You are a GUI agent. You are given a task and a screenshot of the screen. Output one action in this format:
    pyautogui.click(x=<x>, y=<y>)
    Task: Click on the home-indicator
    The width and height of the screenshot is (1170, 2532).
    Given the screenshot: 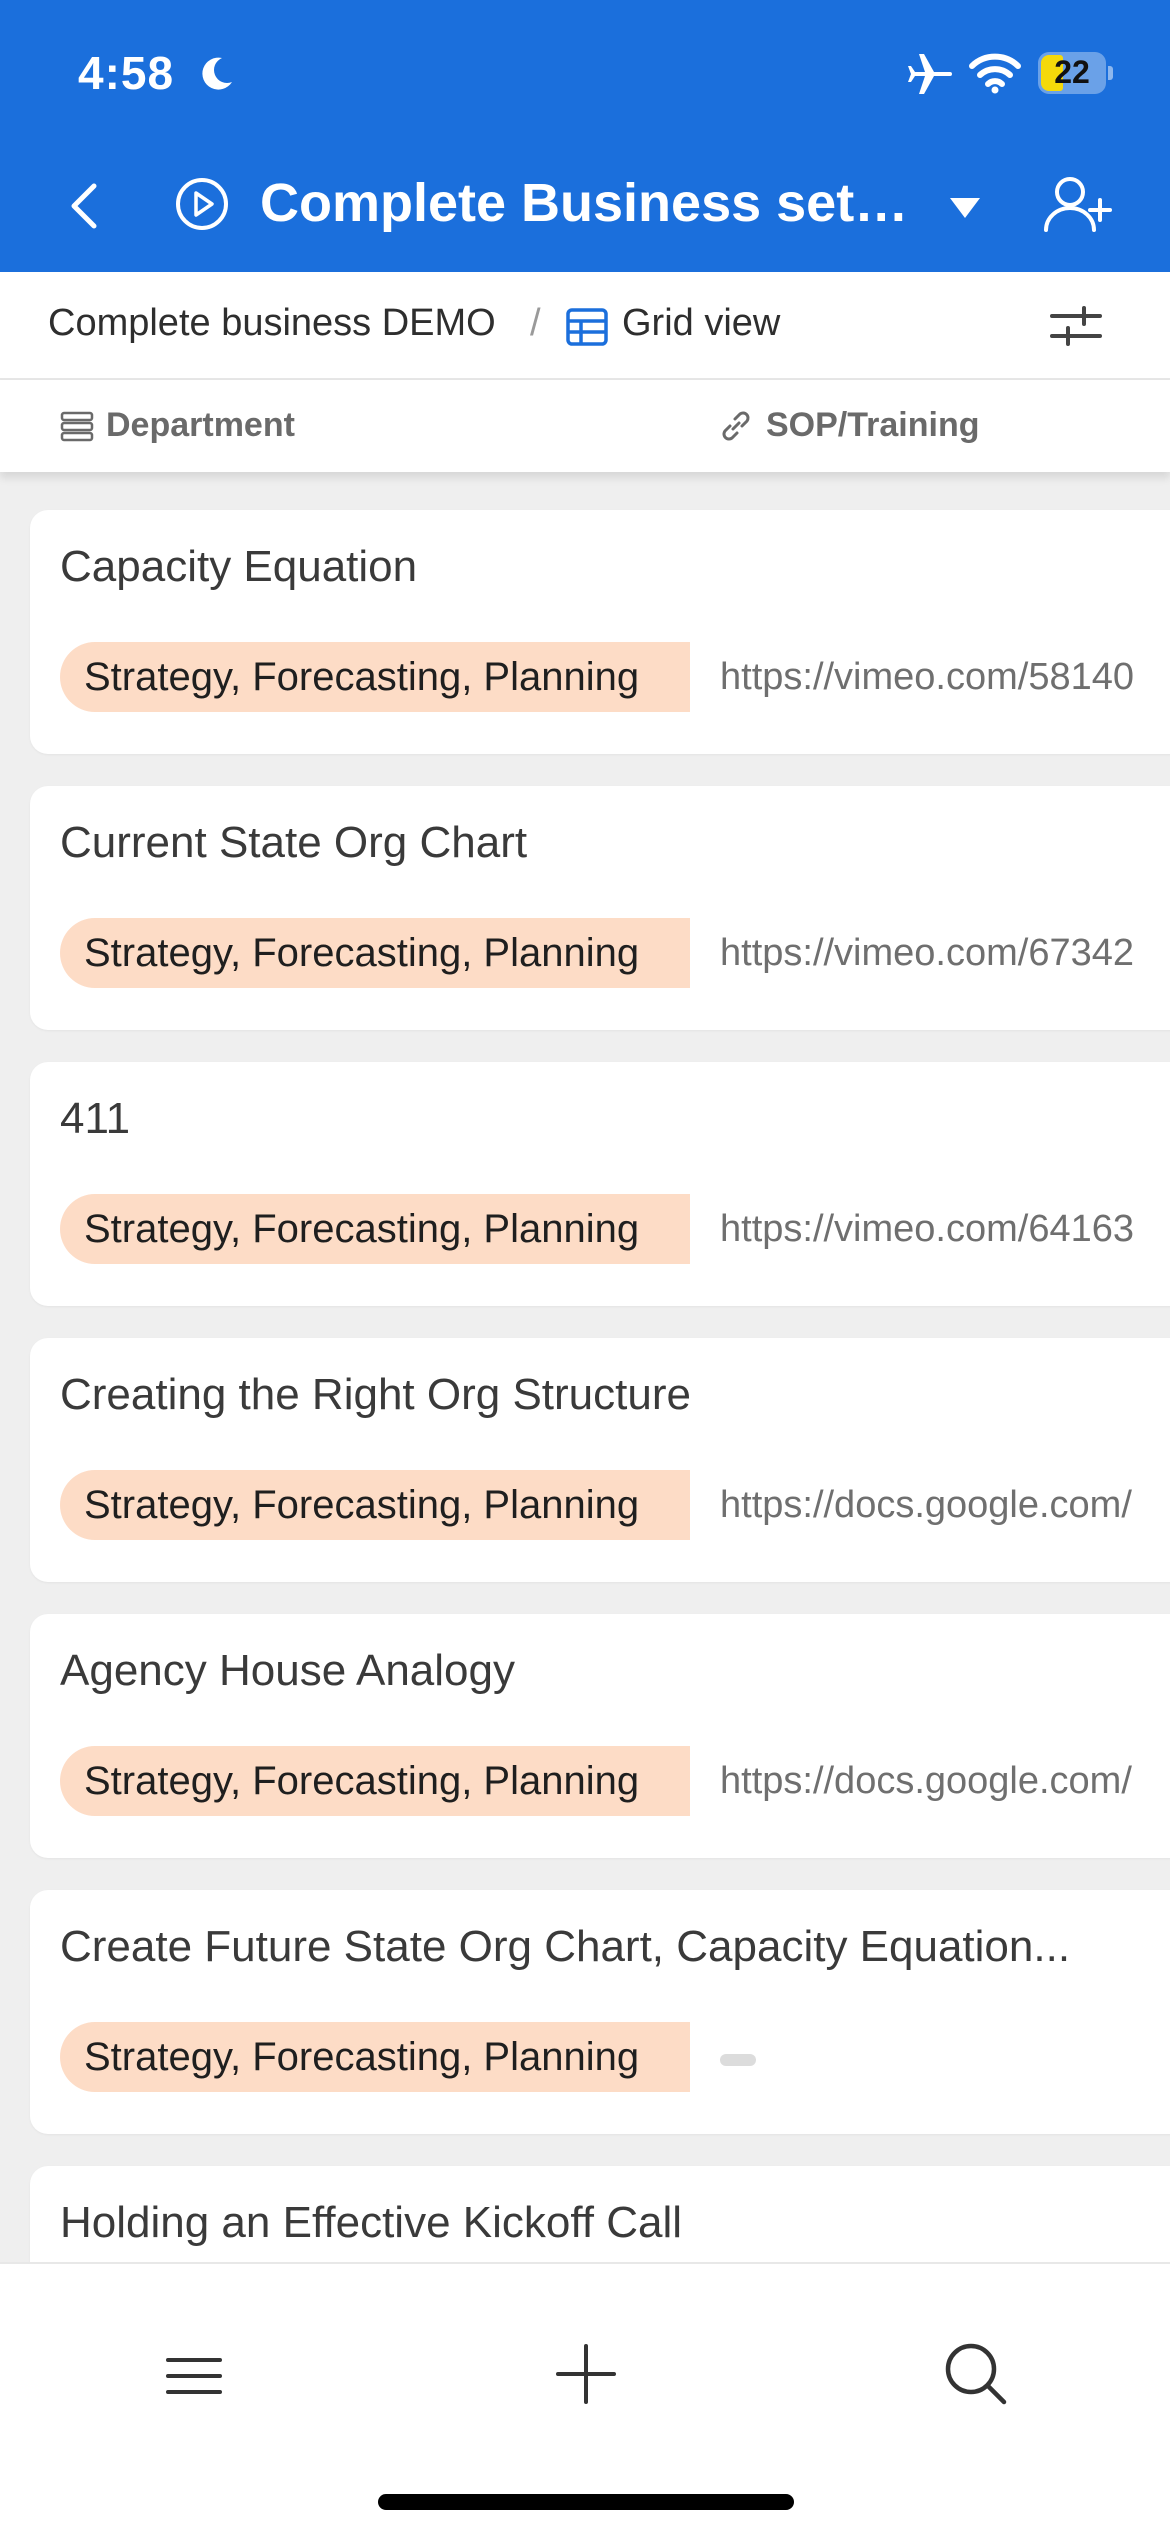 What is the action you would take?
    pyautogui.click(x=586, y=2502)
    